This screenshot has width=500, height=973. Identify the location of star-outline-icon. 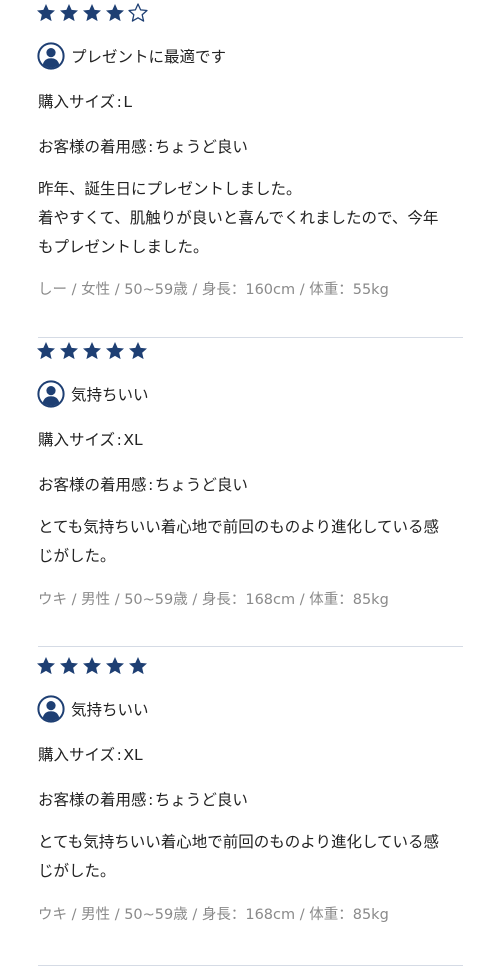
(138, 14).